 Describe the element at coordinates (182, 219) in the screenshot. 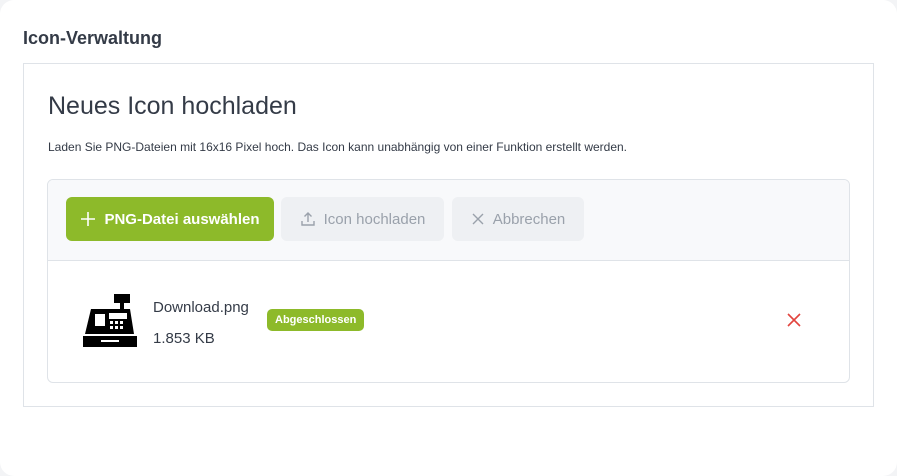

I see `select-png-label: PNG-Datei auswählen` at that location.